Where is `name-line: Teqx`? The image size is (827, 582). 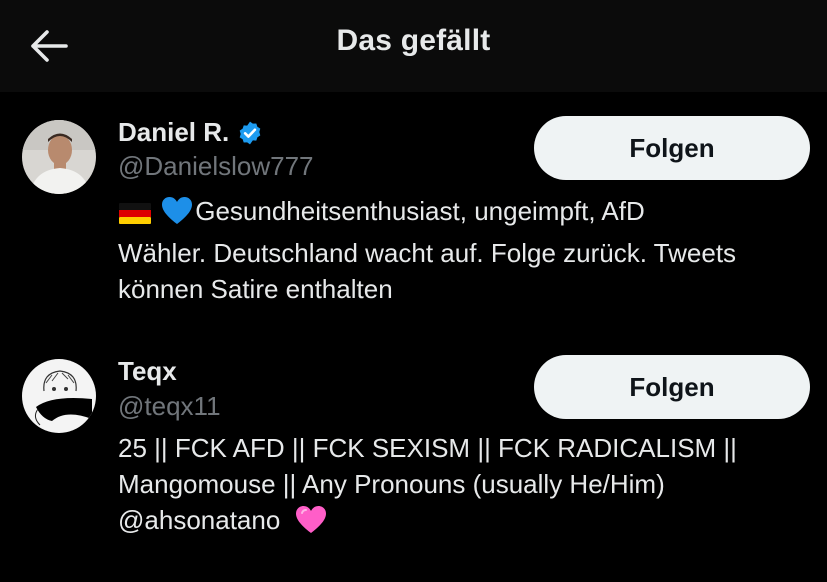
name-line: Teqx is located at coordinates (147, 371).